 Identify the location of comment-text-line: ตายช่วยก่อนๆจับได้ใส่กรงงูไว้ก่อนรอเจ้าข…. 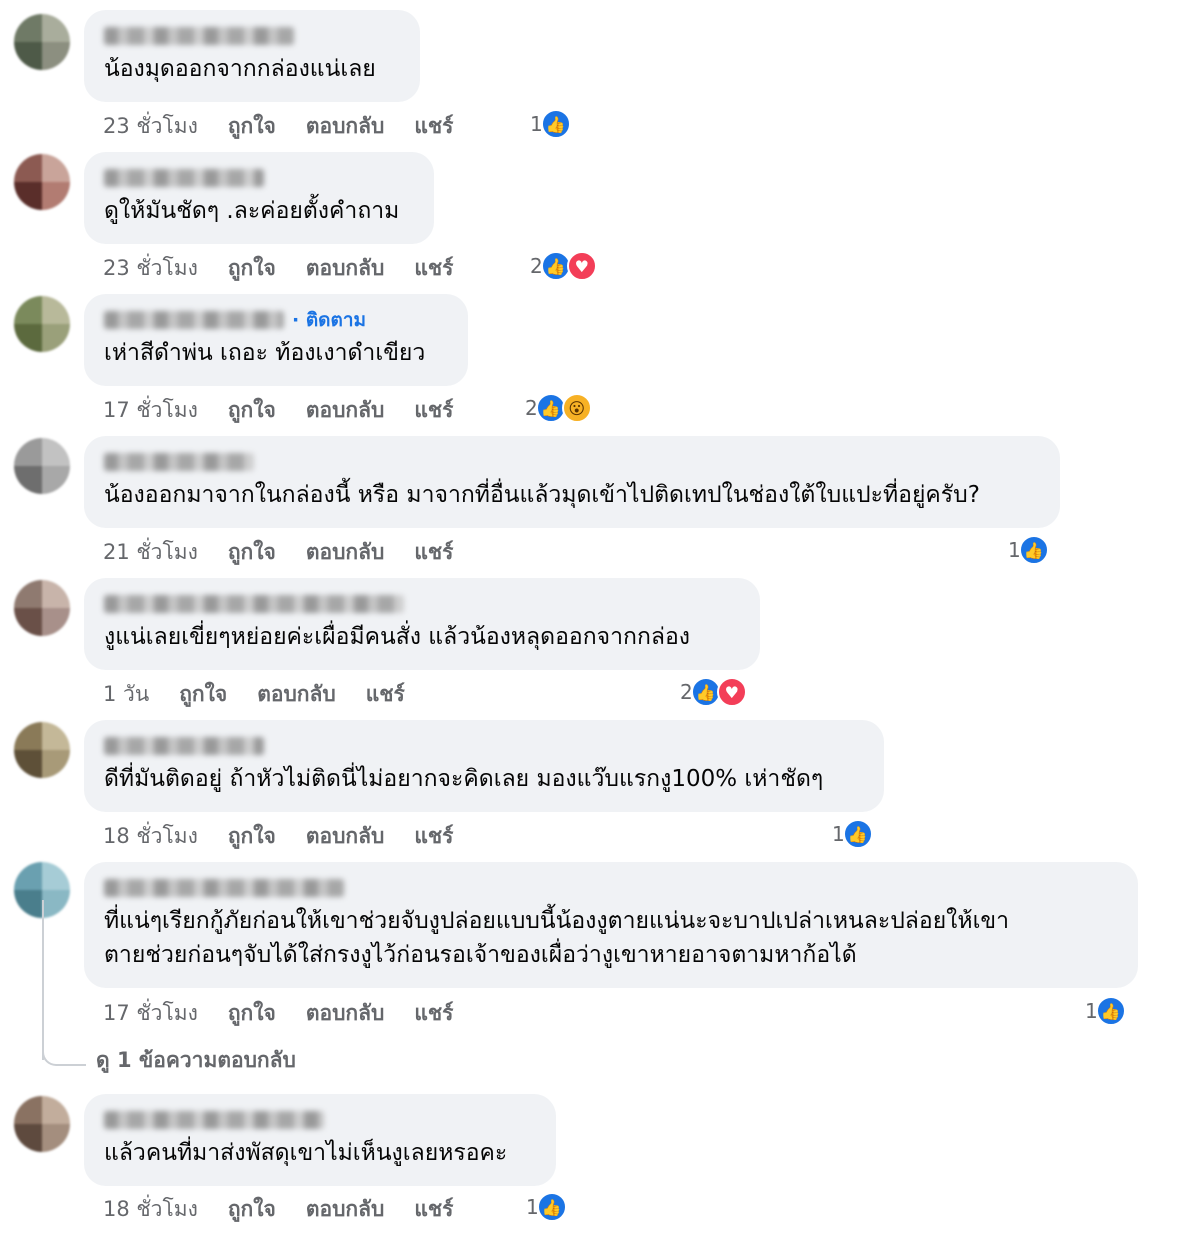
(480, 955).